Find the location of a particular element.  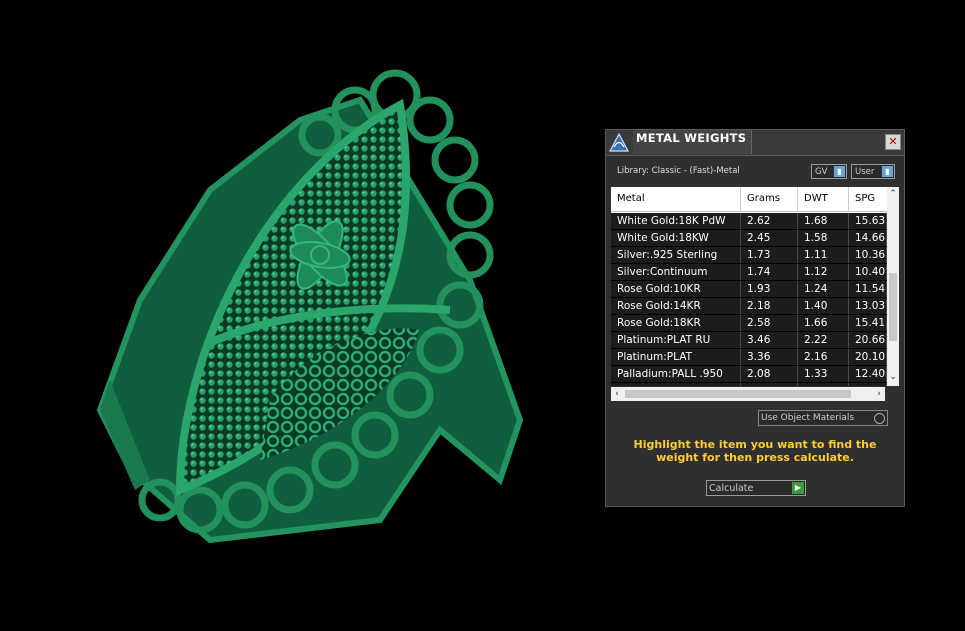

table-row: White Gold:18K PdW 2.62 1.68 15.63 is located at coordinates (749, 221).